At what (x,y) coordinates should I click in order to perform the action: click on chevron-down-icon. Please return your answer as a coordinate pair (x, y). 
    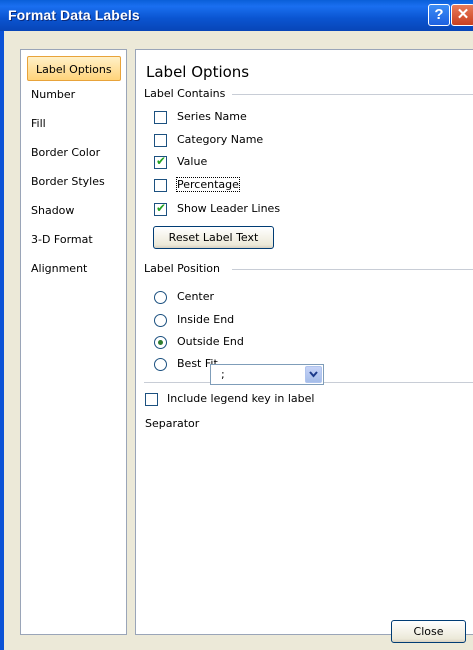
    Looking at the image, I should click on (313, 374).